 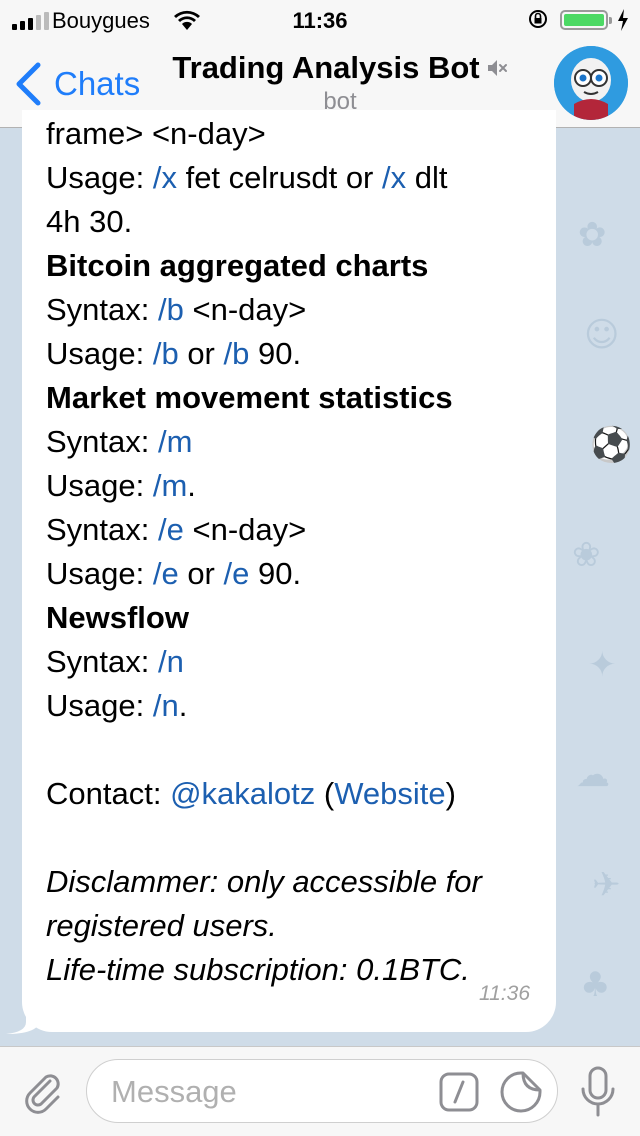 I want to click on message-link: @kakalotz, so click(x=242, y=793).